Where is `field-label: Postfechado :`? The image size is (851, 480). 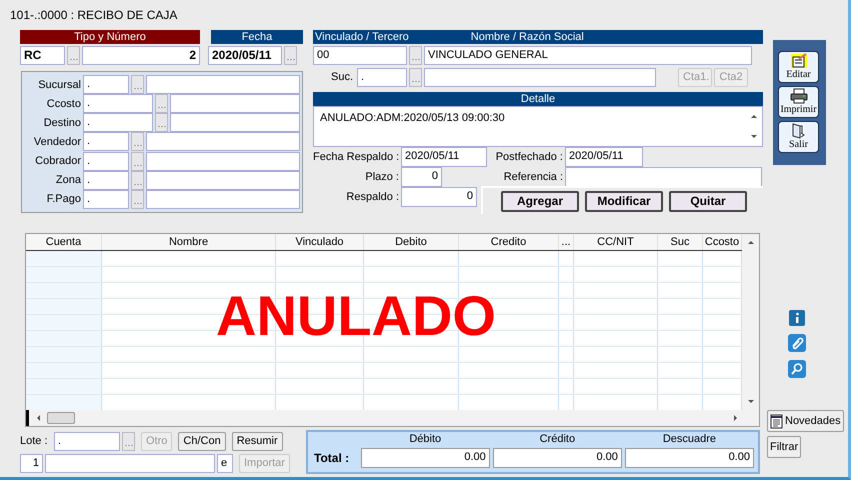 field-label: Postfechado : is located at coordinates (529, 157).